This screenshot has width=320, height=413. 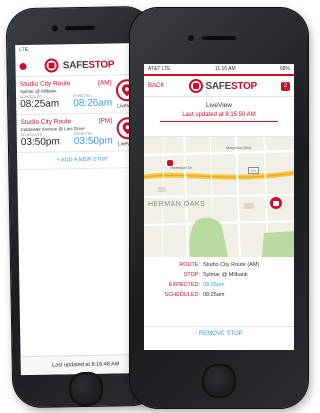 What do you see at coordinates (23, 66) in the screenshot?
I see `user-icon` at bounding box center [23, 66].